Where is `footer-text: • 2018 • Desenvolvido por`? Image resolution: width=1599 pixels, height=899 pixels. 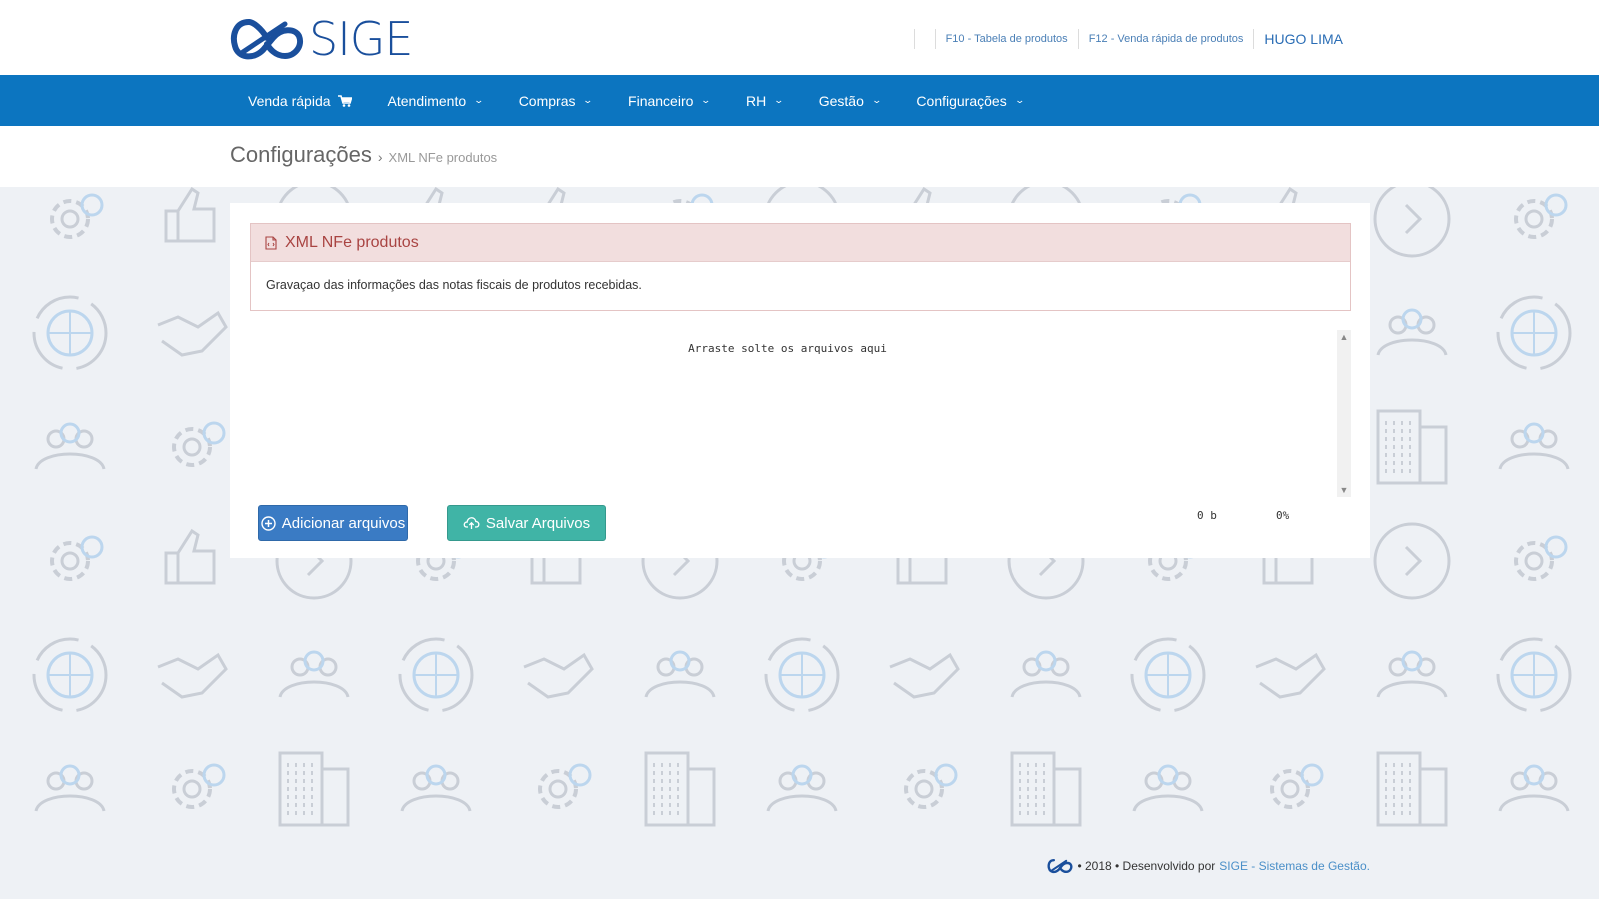 footer-text: • 2018 • Desenvolvido por is located at coordinates (1146, 866).